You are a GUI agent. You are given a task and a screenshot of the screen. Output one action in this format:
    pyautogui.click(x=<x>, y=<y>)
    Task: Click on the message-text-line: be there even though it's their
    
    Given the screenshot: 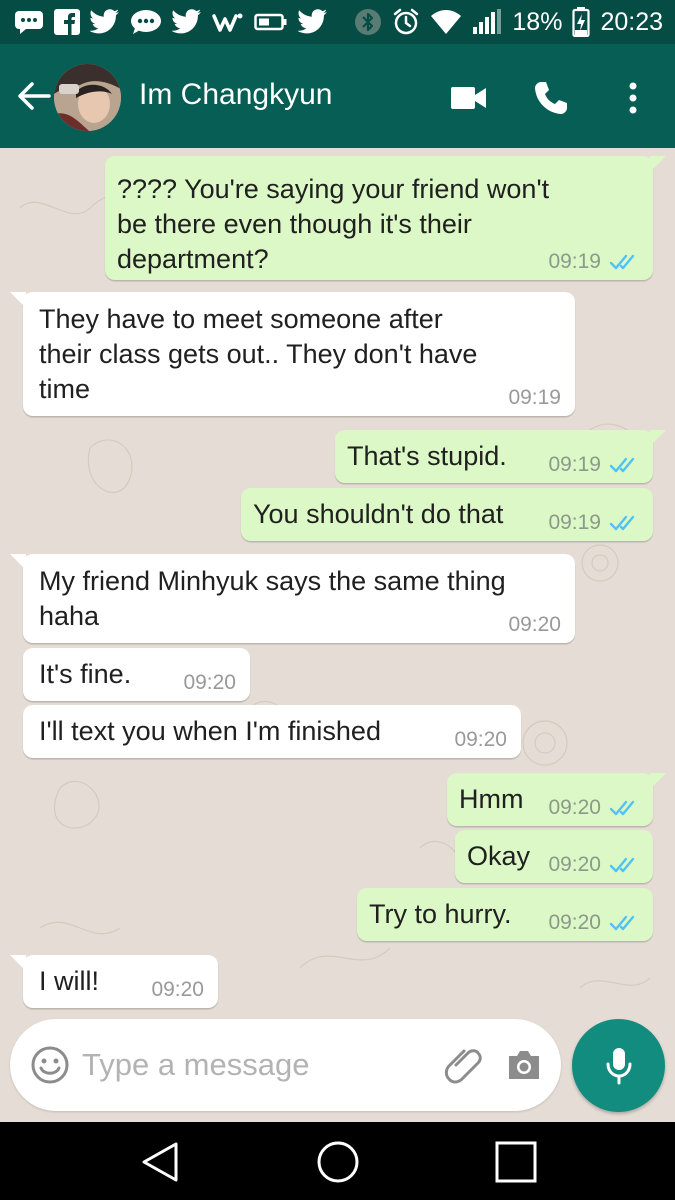 What is the action you would take?
    pyautogui.click(x=294, y=224)
    